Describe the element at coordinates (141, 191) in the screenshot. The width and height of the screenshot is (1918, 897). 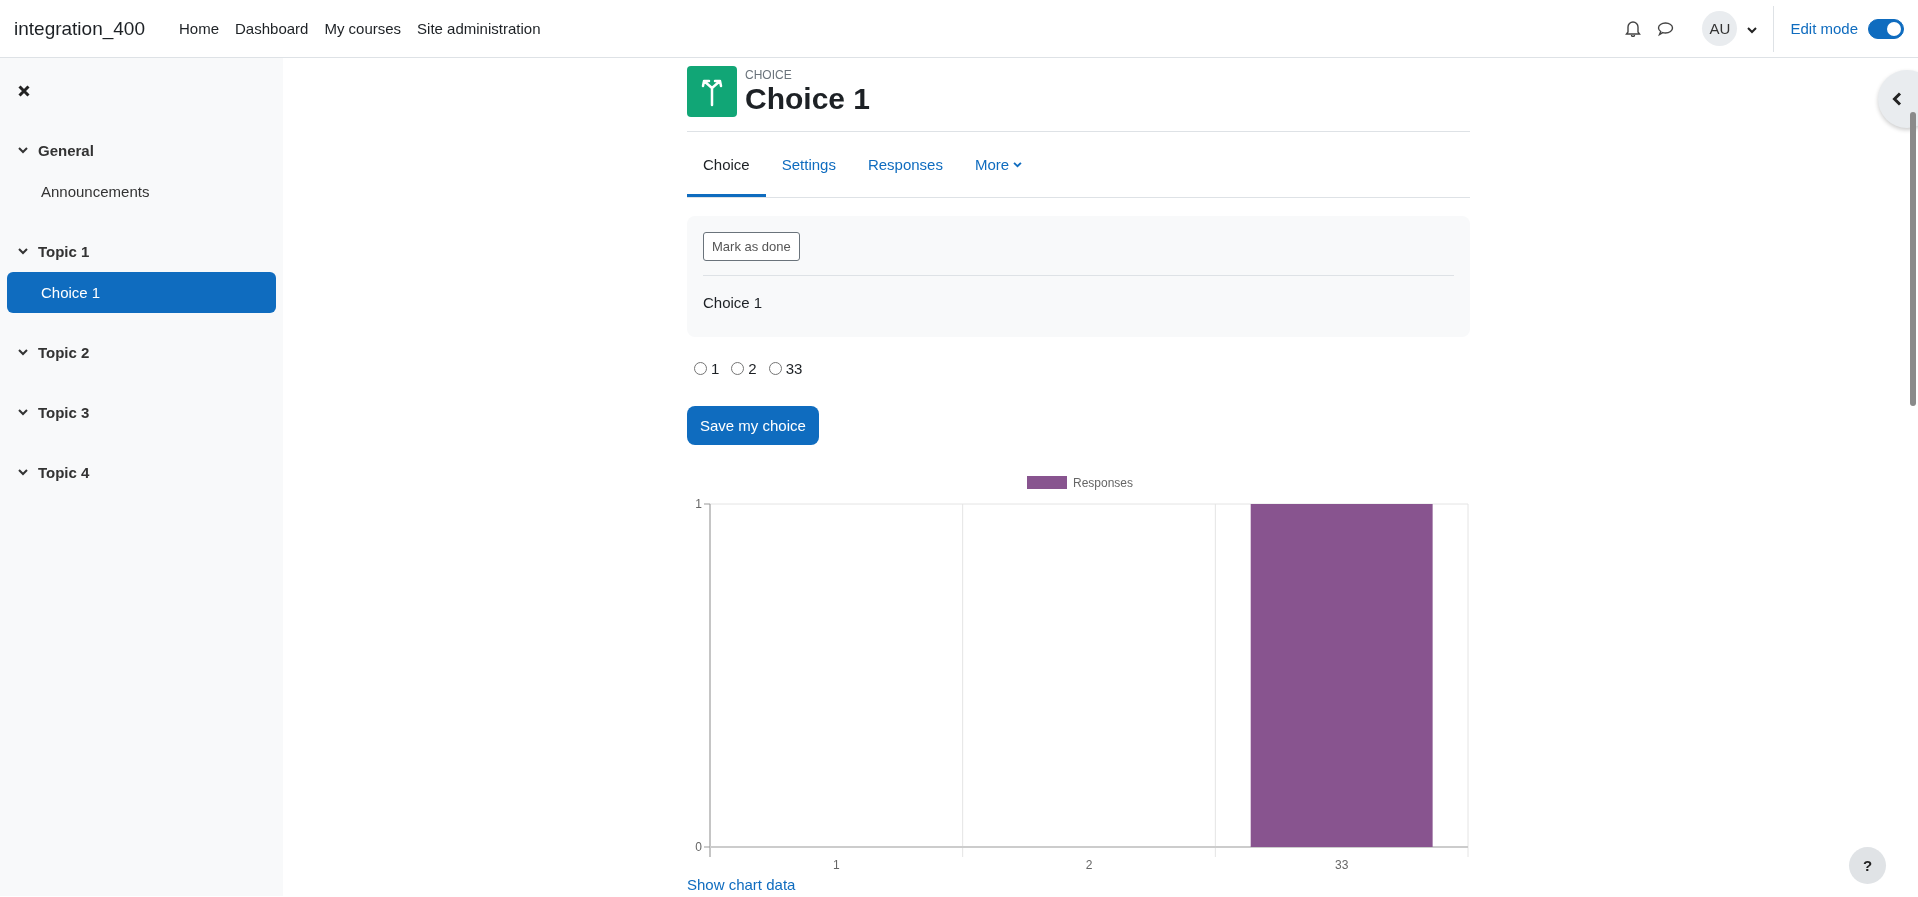
I see `activity-item: Announcements` at that location.